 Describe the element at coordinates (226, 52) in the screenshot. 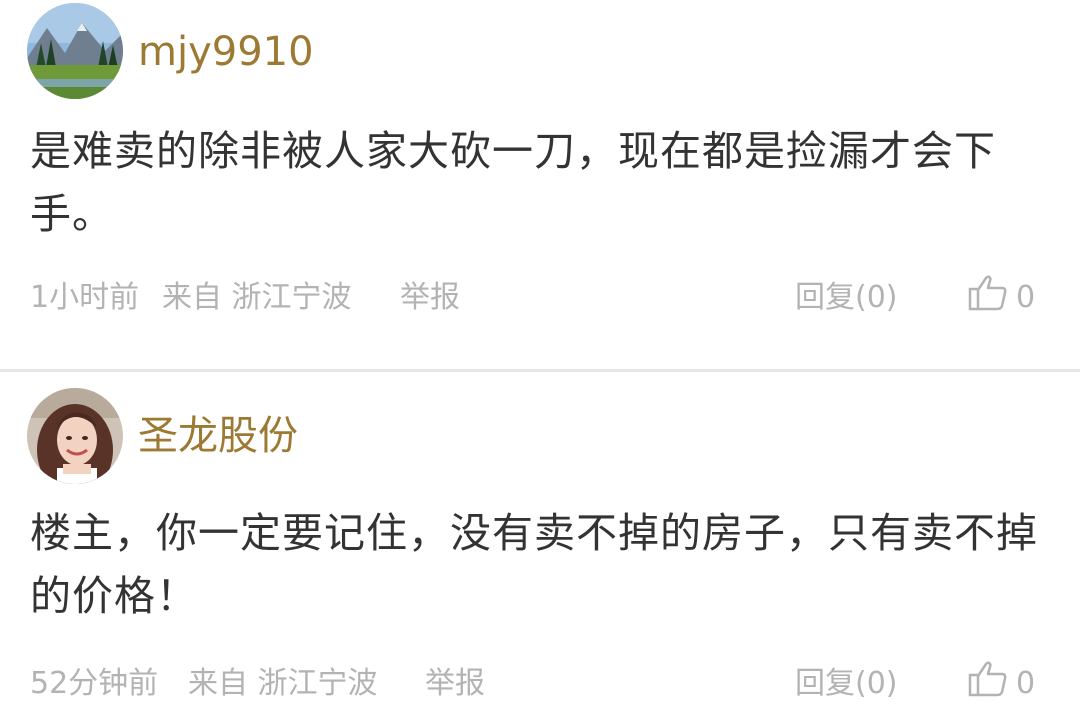

I see `username: mjy9910` at that location.